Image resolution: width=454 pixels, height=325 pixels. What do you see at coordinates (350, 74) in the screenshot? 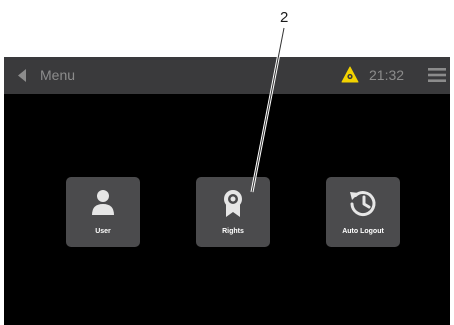
I see `warning-triangle-icon` at bounding box center [350, 74].